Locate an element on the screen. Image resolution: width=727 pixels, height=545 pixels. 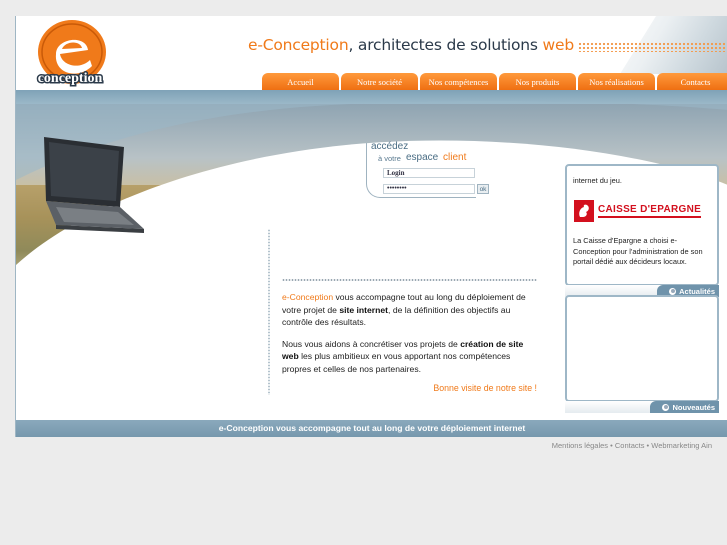
login-field: Login is located at coordinates (429, 173).